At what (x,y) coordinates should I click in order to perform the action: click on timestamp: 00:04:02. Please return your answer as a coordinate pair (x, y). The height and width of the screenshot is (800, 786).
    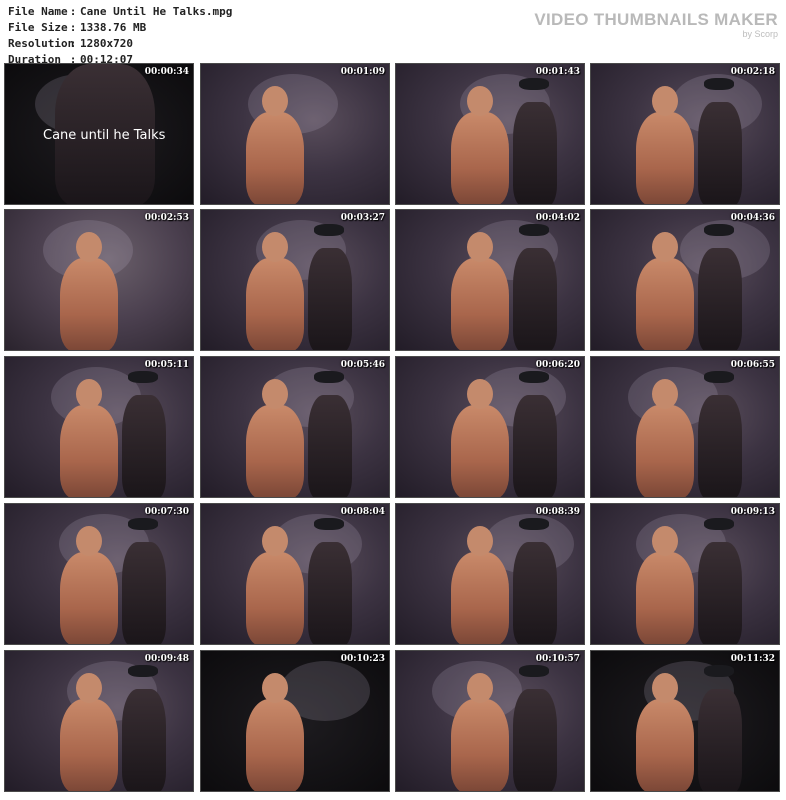
    Looking at the image, I should click on (557, 218).